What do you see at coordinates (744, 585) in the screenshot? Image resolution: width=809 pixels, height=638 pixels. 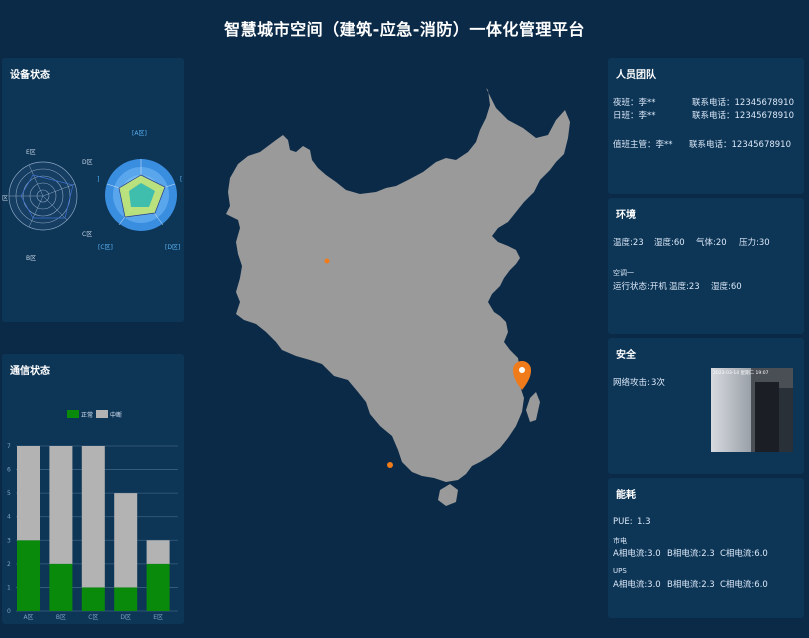 I see `ups-phase-c: C相电流:6.0` at bounding box center [744, 585].